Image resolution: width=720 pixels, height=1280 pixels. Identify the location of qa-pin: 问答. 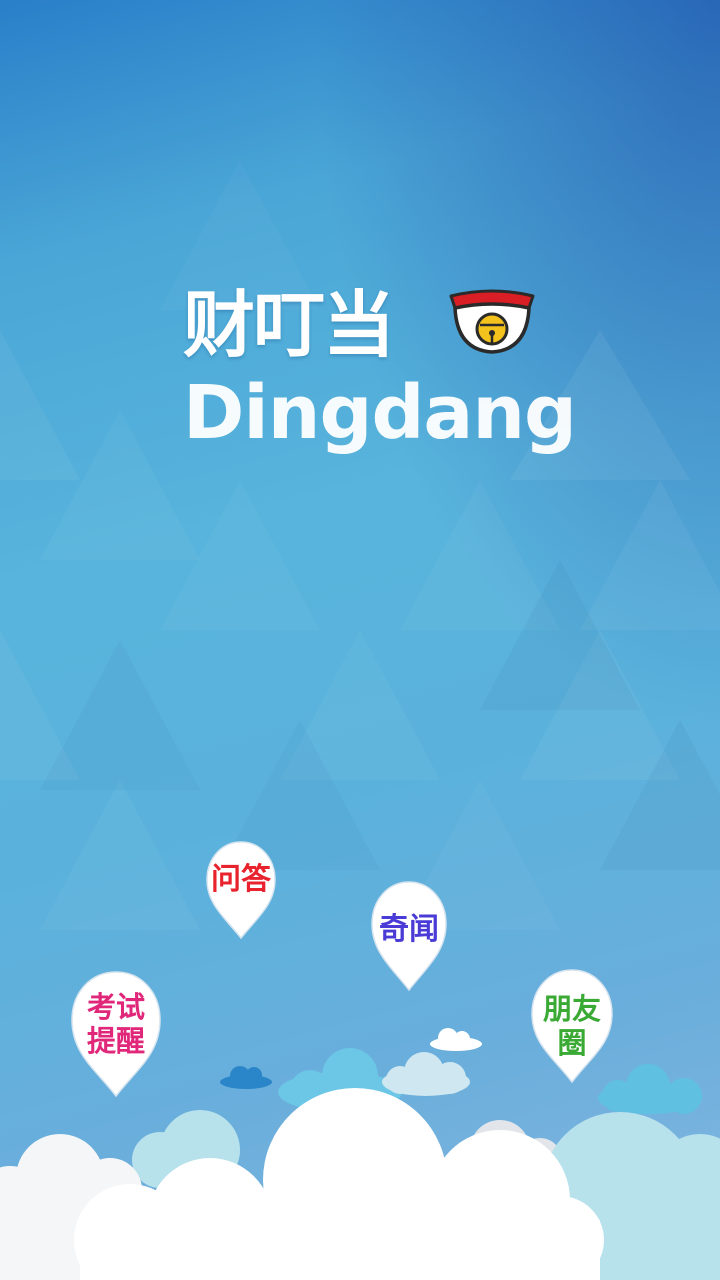
(241, 890).